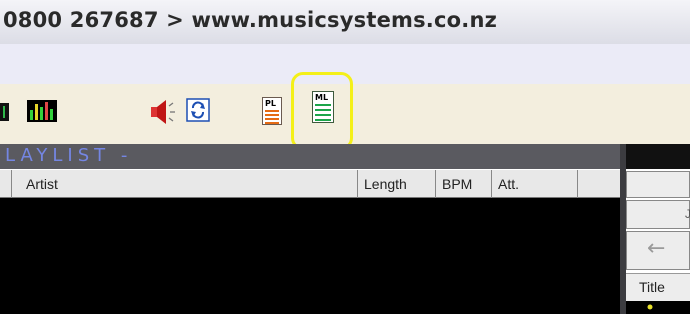 This screenshot has height=314, width=690. I want to click on title-text: 0800 267687 > www.musicsystems.co.nz, so click(250, 20).